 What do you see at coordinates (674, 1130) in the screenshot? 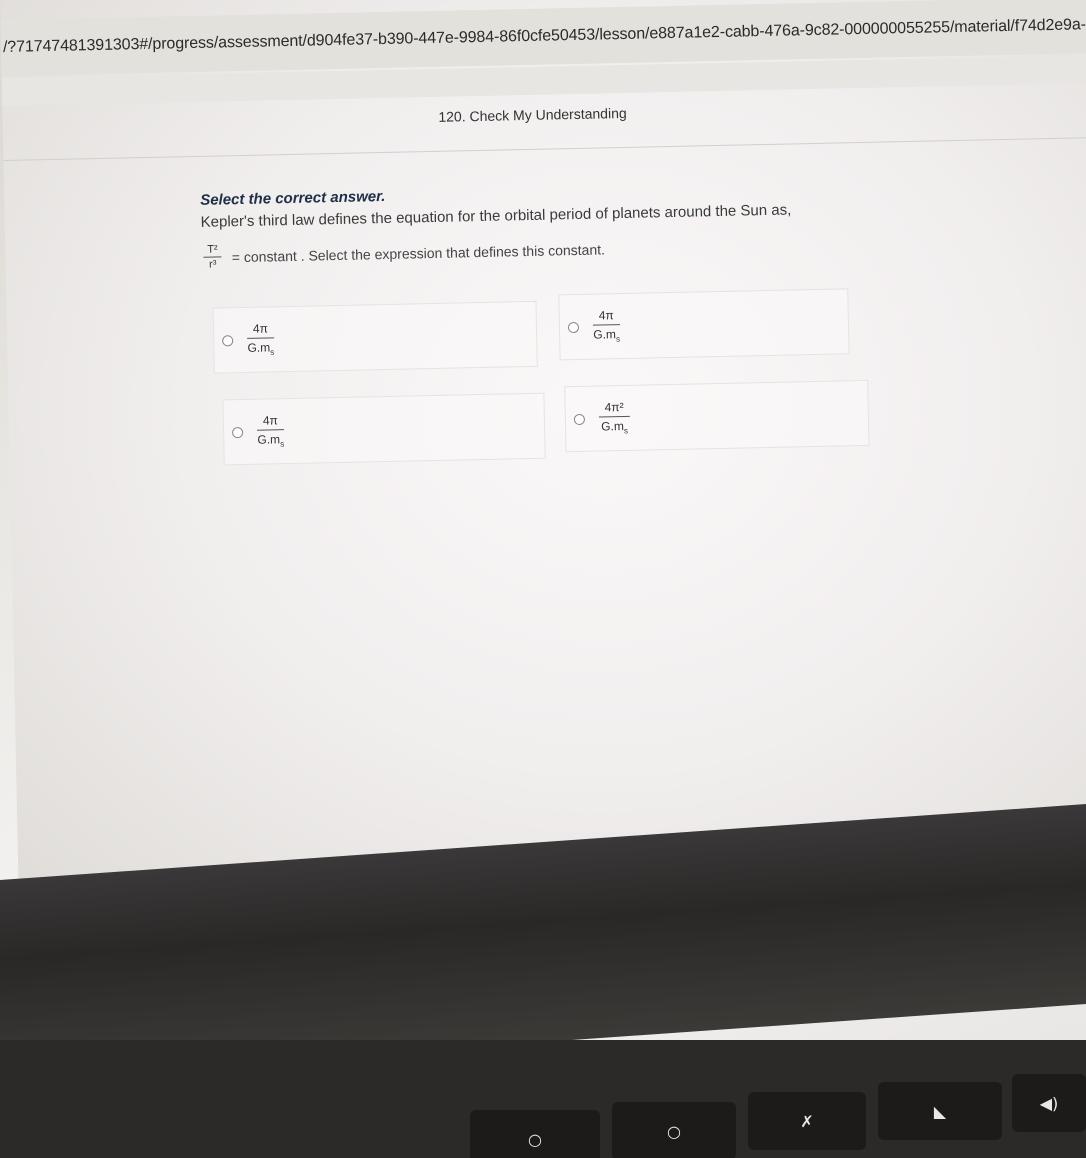
I see `brightness-up-key: ○` at bounding box center [674, 1130].